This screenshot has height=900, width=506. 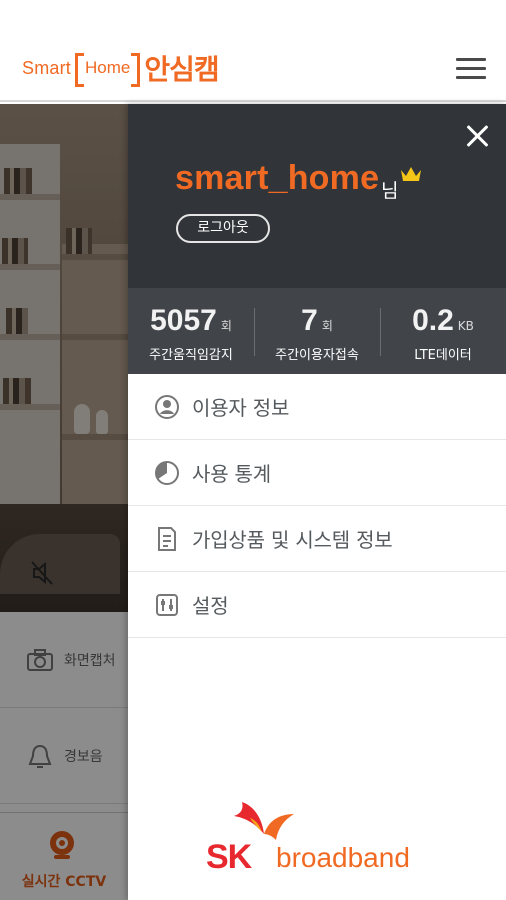 I want to click on app-logo: Smart Home 안심캠, so click(x=121, y=68).